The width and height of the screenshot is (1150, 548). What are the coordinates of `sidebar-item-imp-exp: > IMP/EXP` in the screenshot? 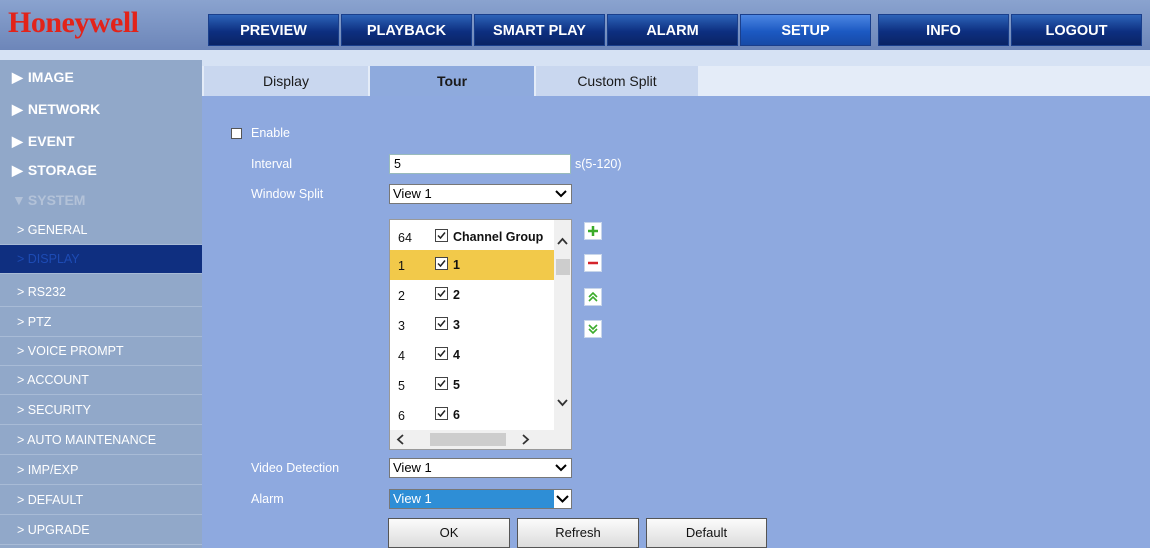 It's located at (101, 470).